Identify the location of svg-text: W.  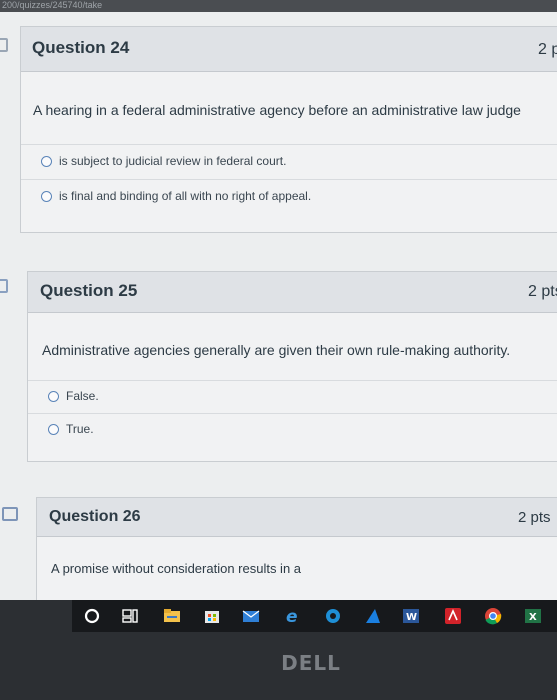
(411, 617).